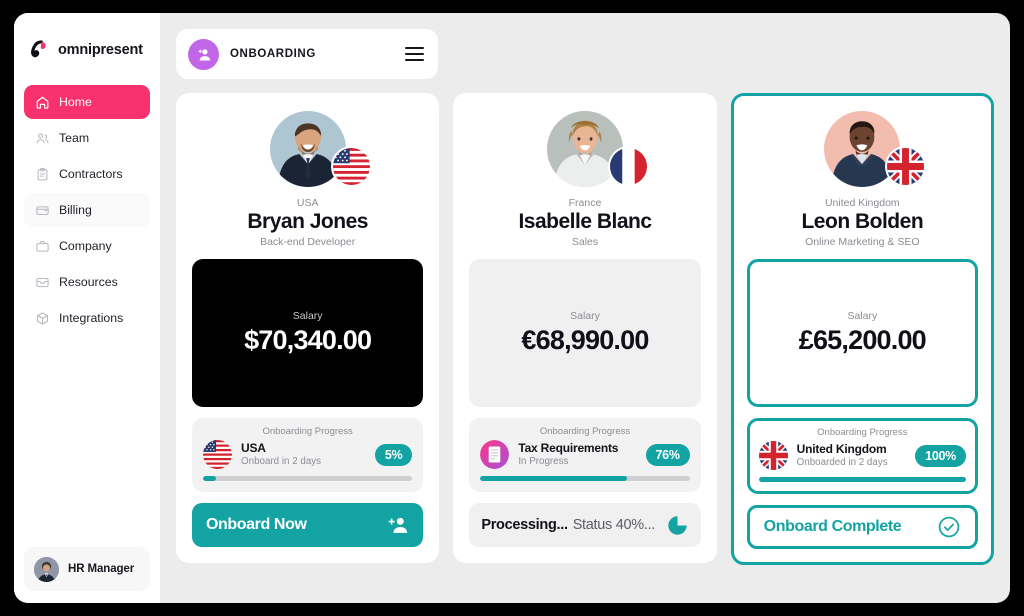  Describe the element at coordinates (307, 221) in the screenshot. I see `employee-name: Bryan Jones` at that location.